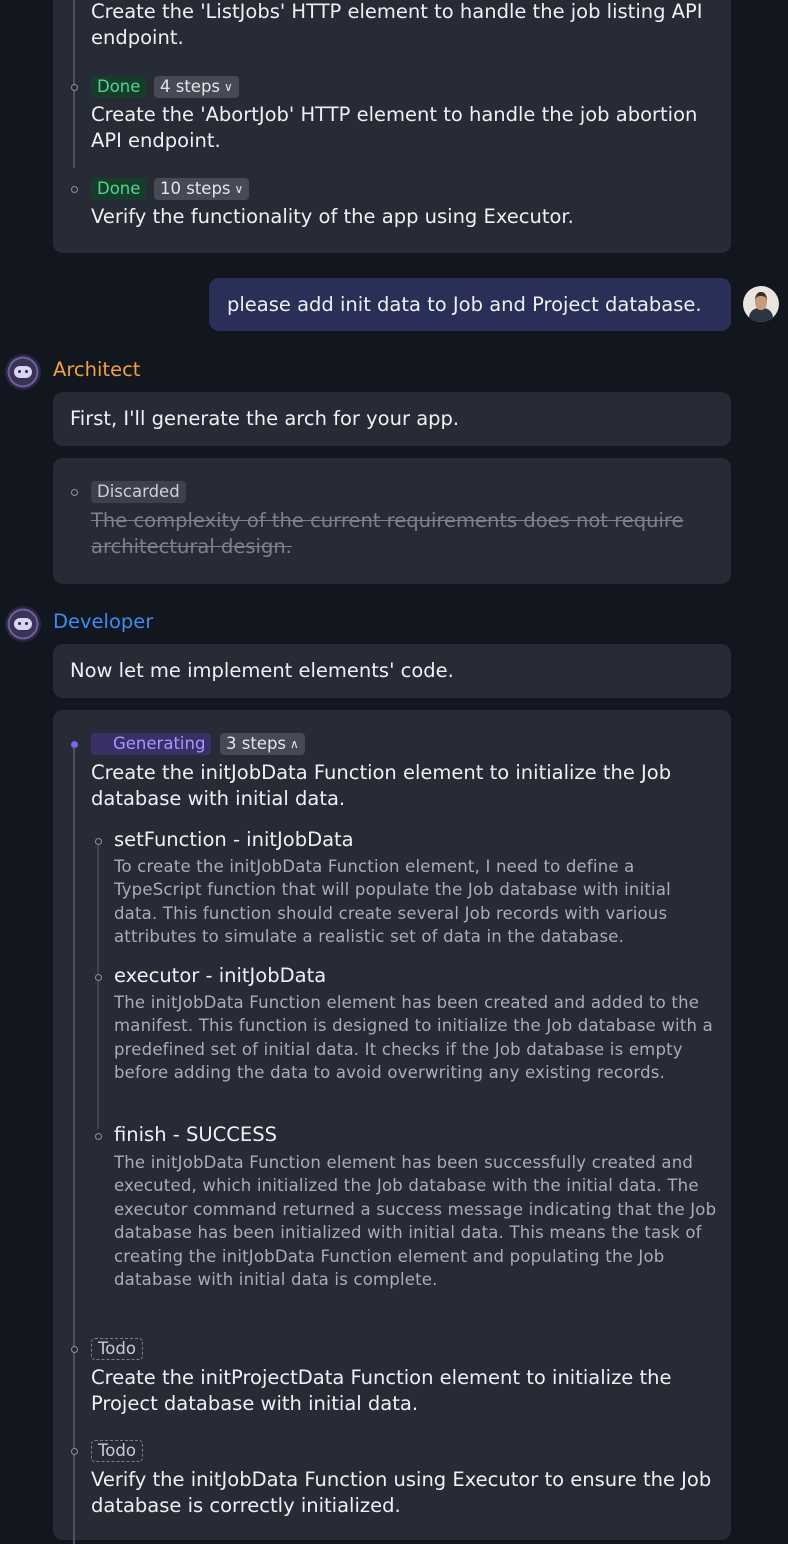 The image size is (788, 1544). I want to click on architect-avatar-icon, so click(23, 372).